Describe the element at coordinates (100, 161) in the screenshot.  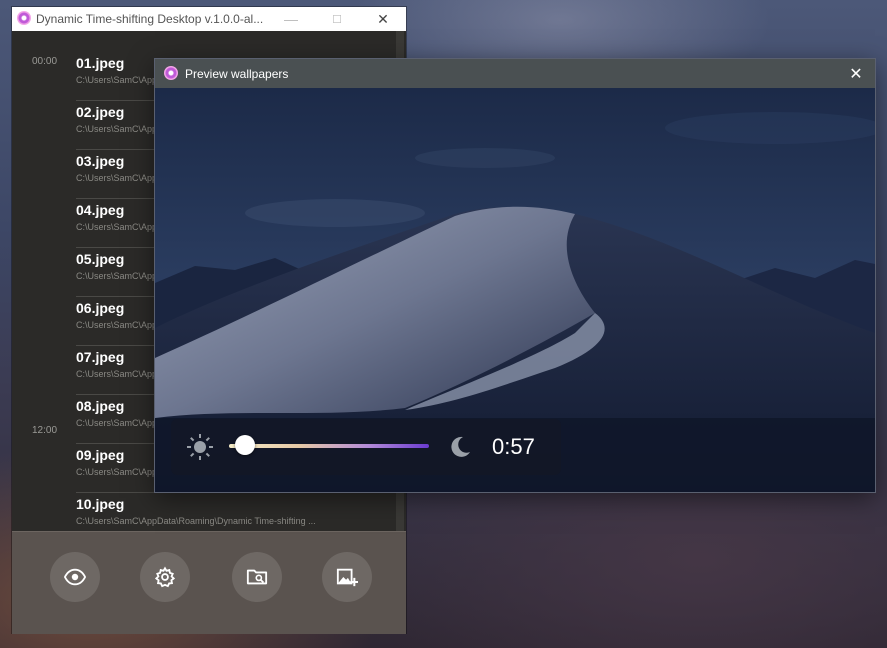
I see `file-name: 03.jpeg` at that location.